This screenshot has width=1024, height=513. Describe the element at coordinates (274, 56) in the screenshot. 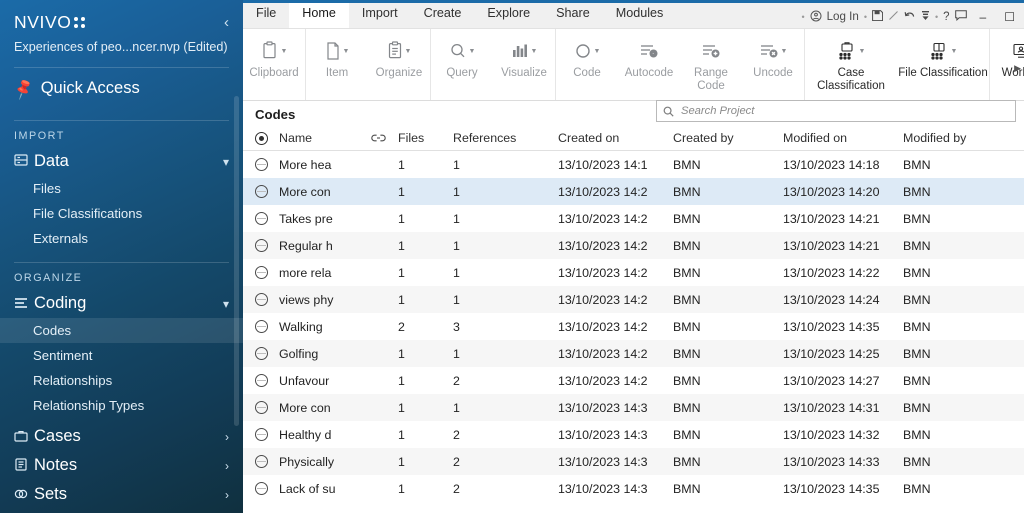

I see `clipboard-button: ▼ Clipboard` at that location.